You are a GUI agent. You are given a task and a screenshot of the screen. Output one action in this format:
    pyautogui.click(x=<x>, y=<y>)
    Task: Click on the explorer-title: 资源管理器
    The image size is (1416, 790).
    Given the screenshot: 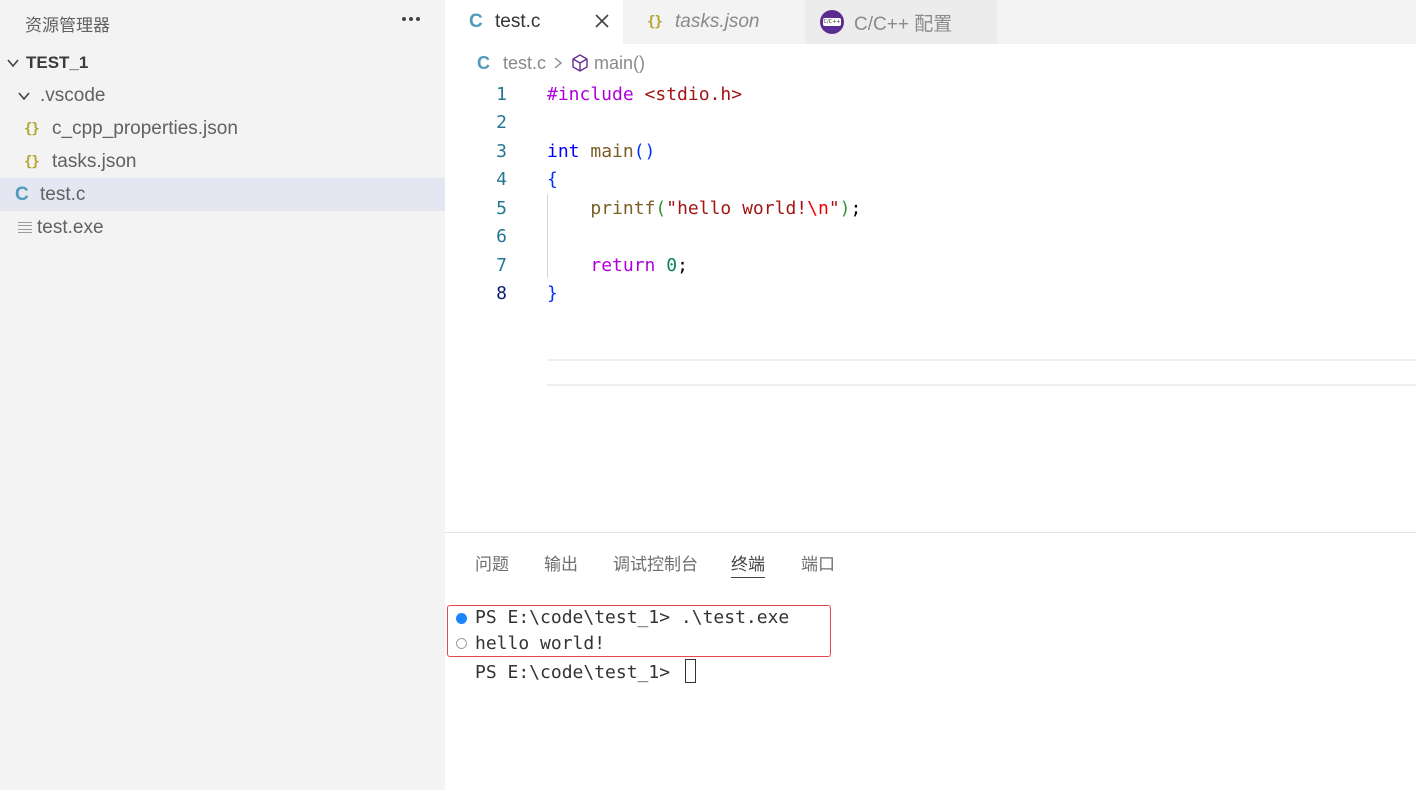 What is the action you would take?
    pyautogui.click(x=67, y=25)
    